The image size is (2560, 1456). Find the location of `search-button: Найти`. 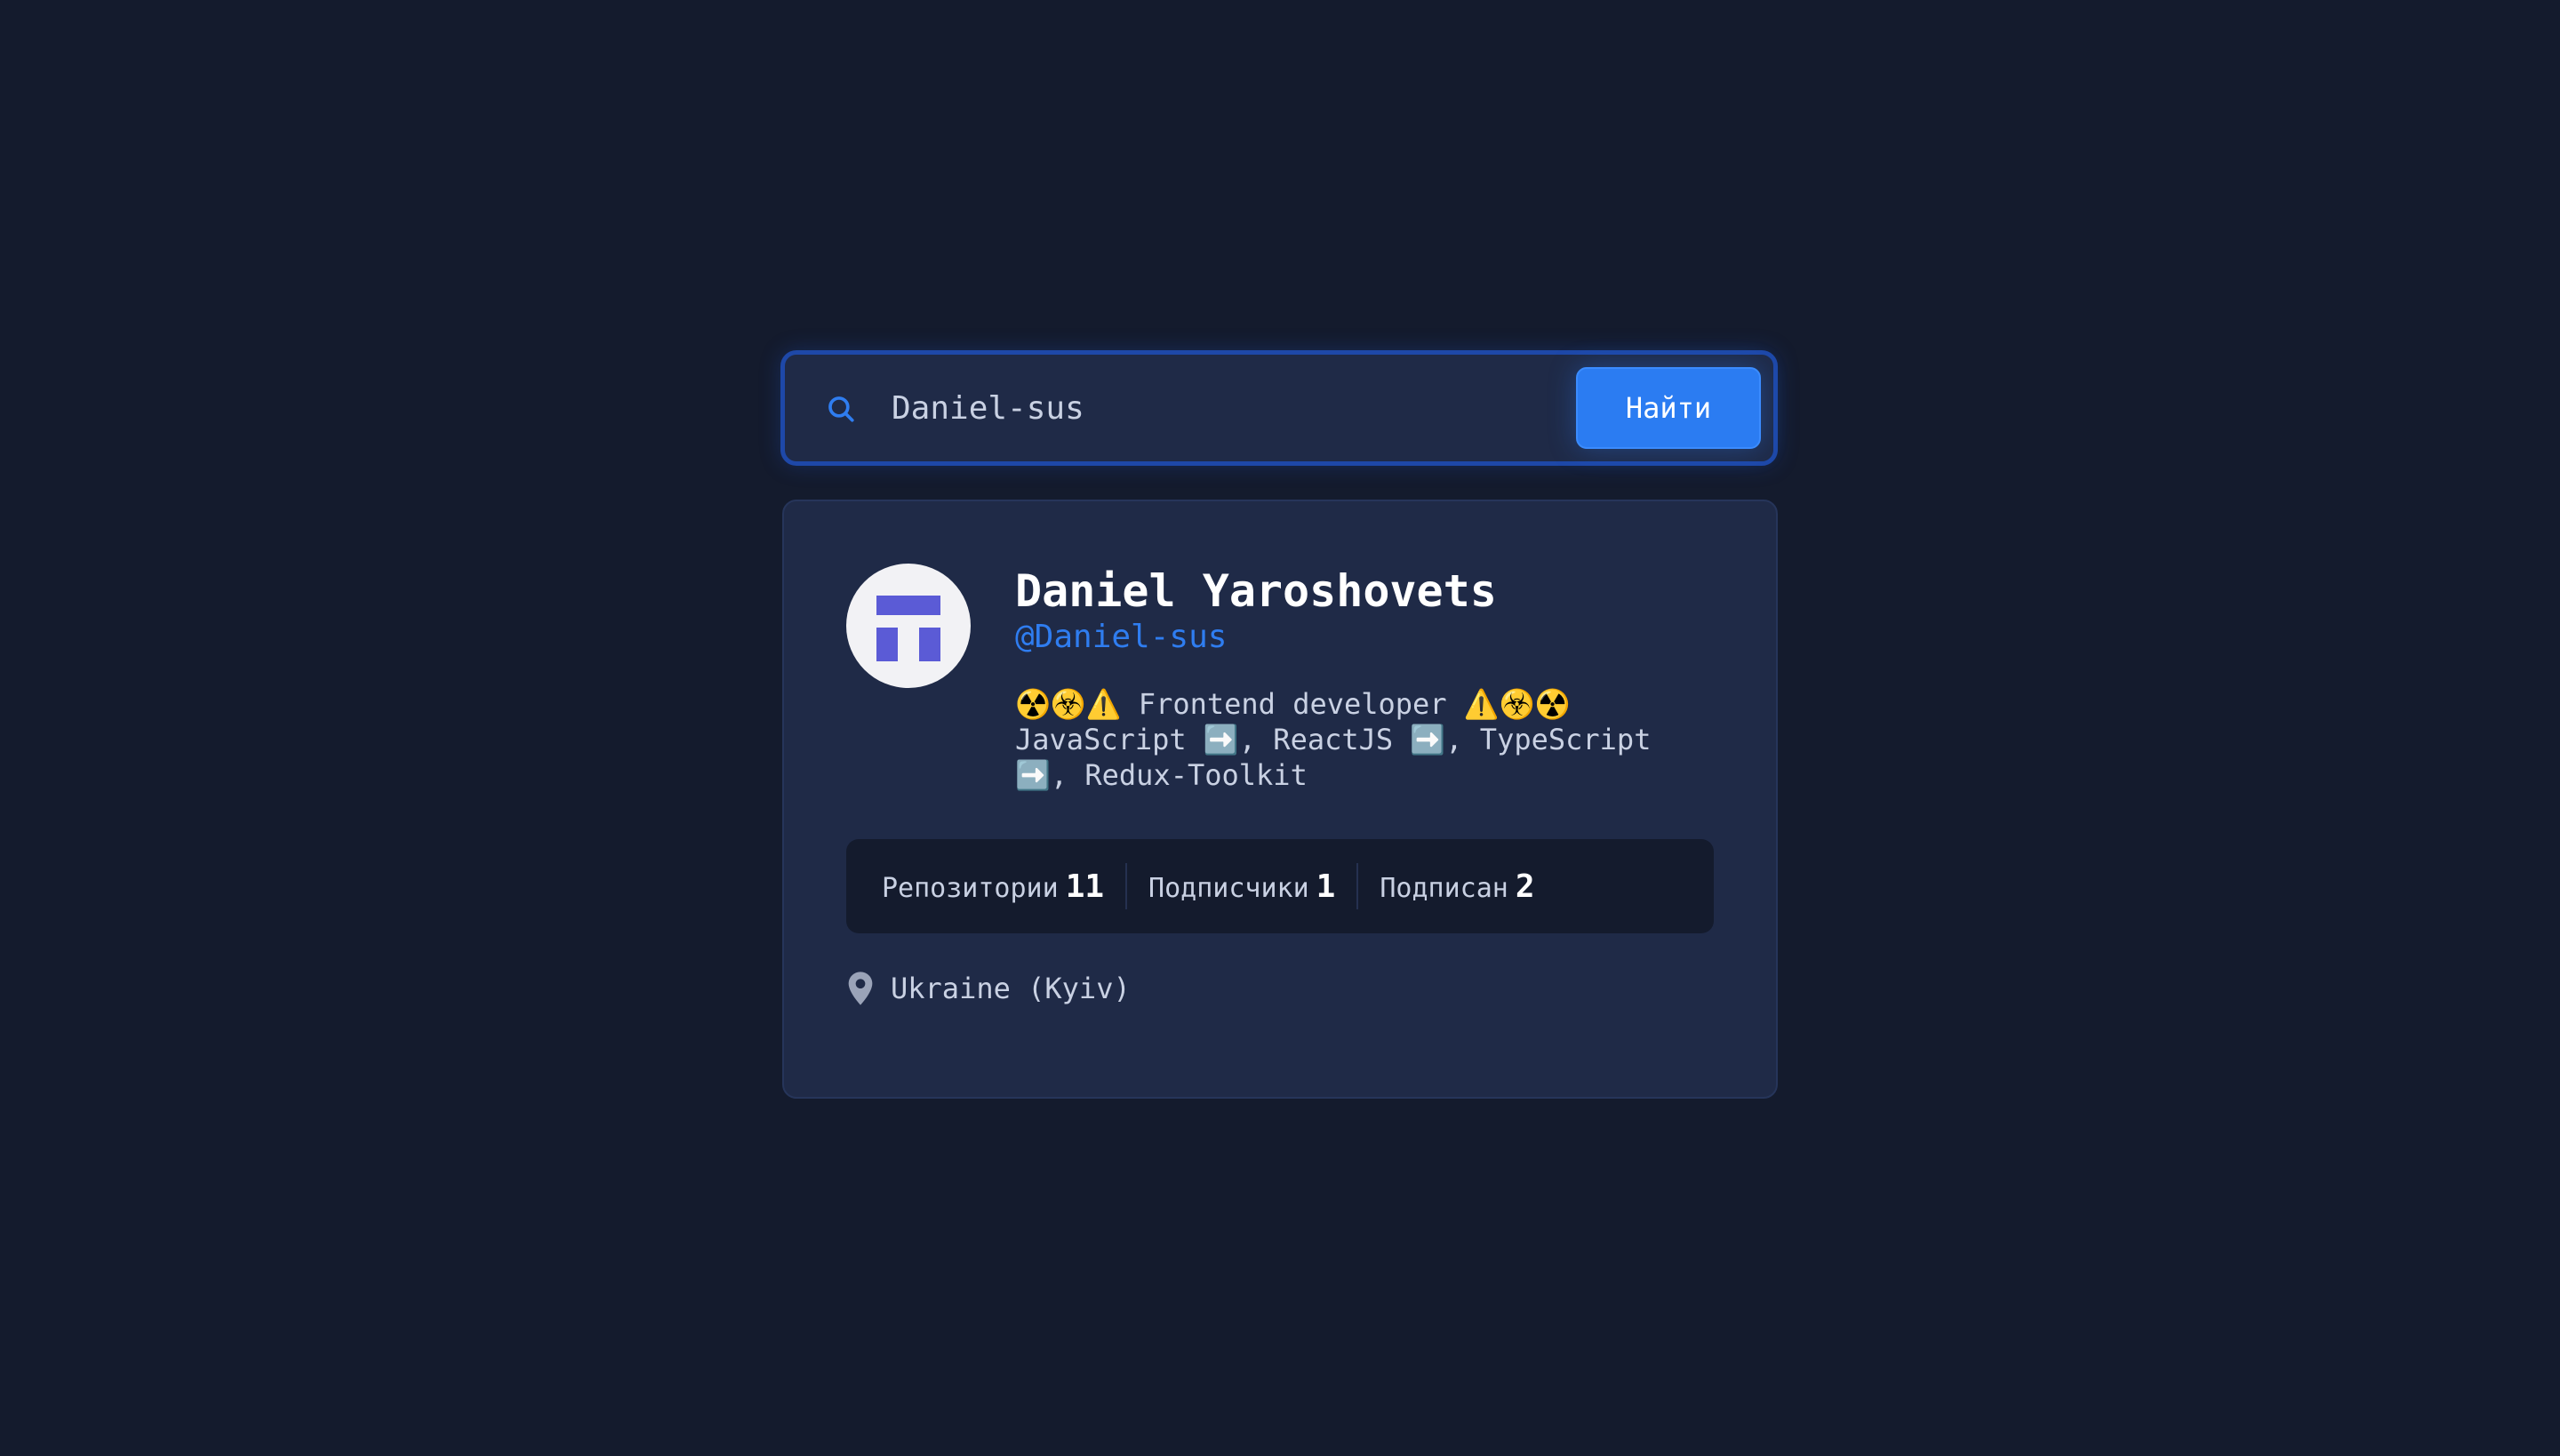

search-button: Найти is located at coordinates (1668, 408).